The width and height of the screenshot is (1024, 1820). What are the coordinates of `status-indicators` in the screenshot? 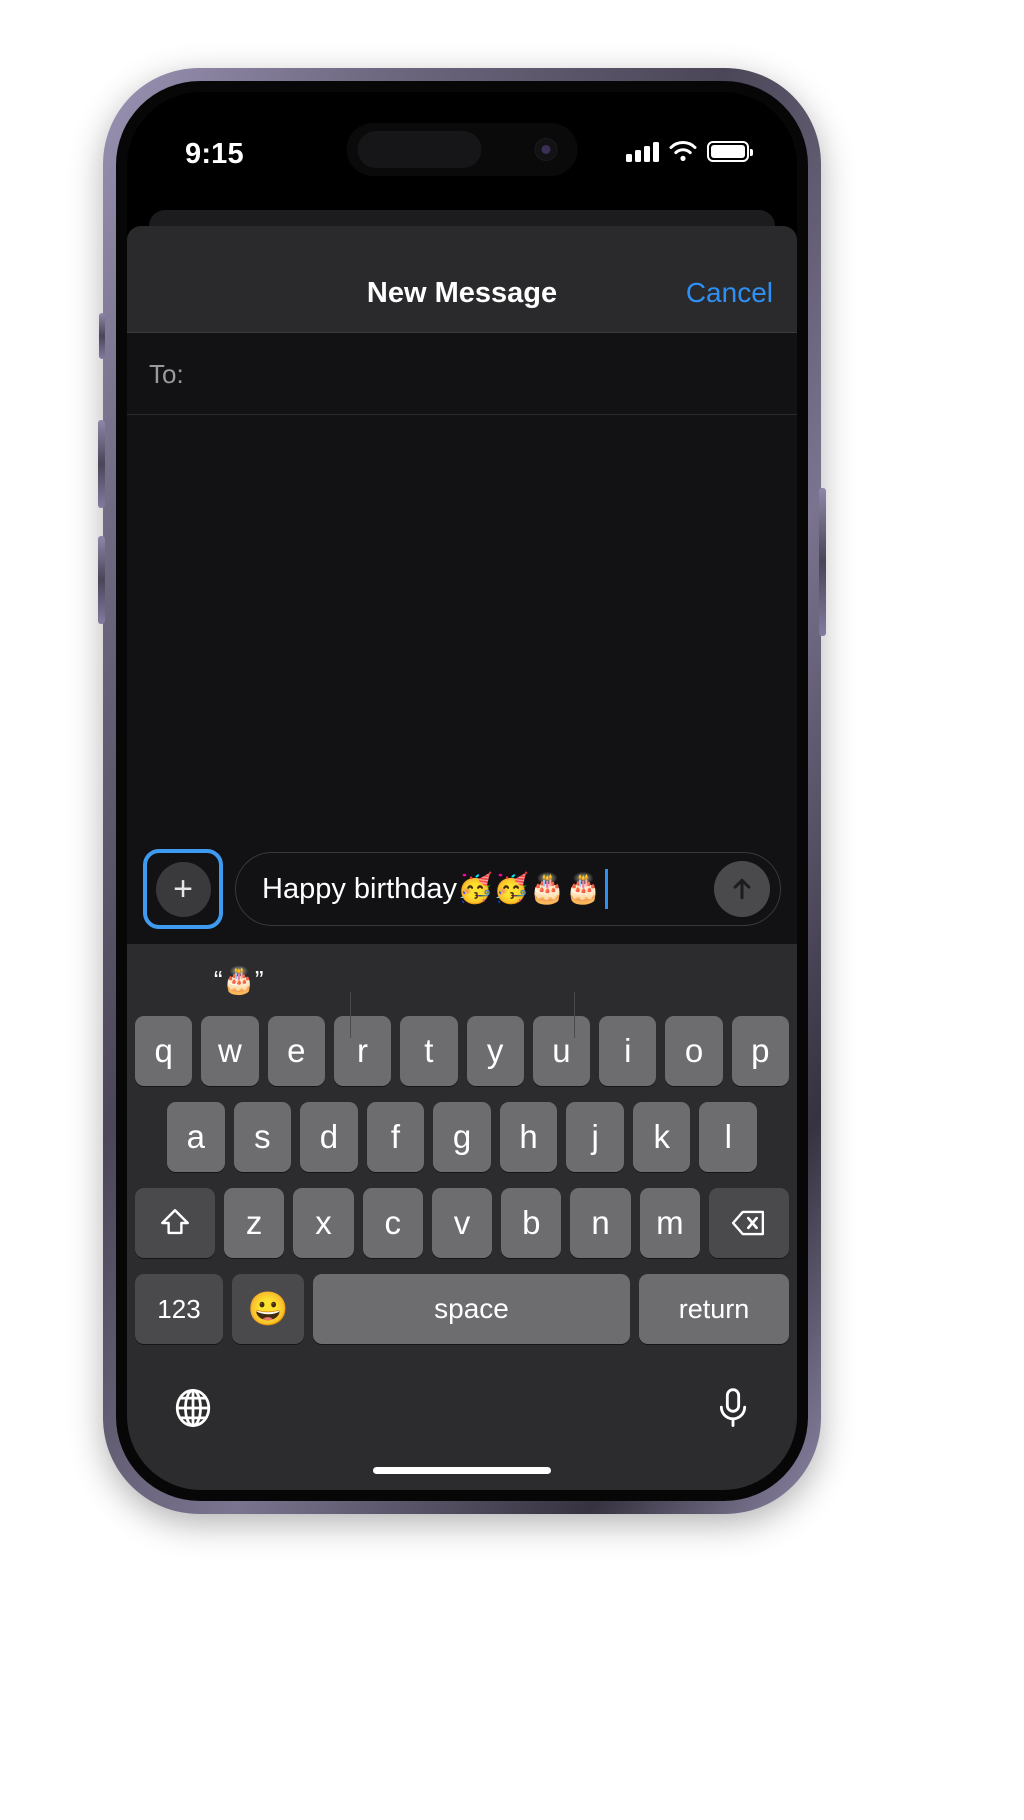 It's located at (689, 149).